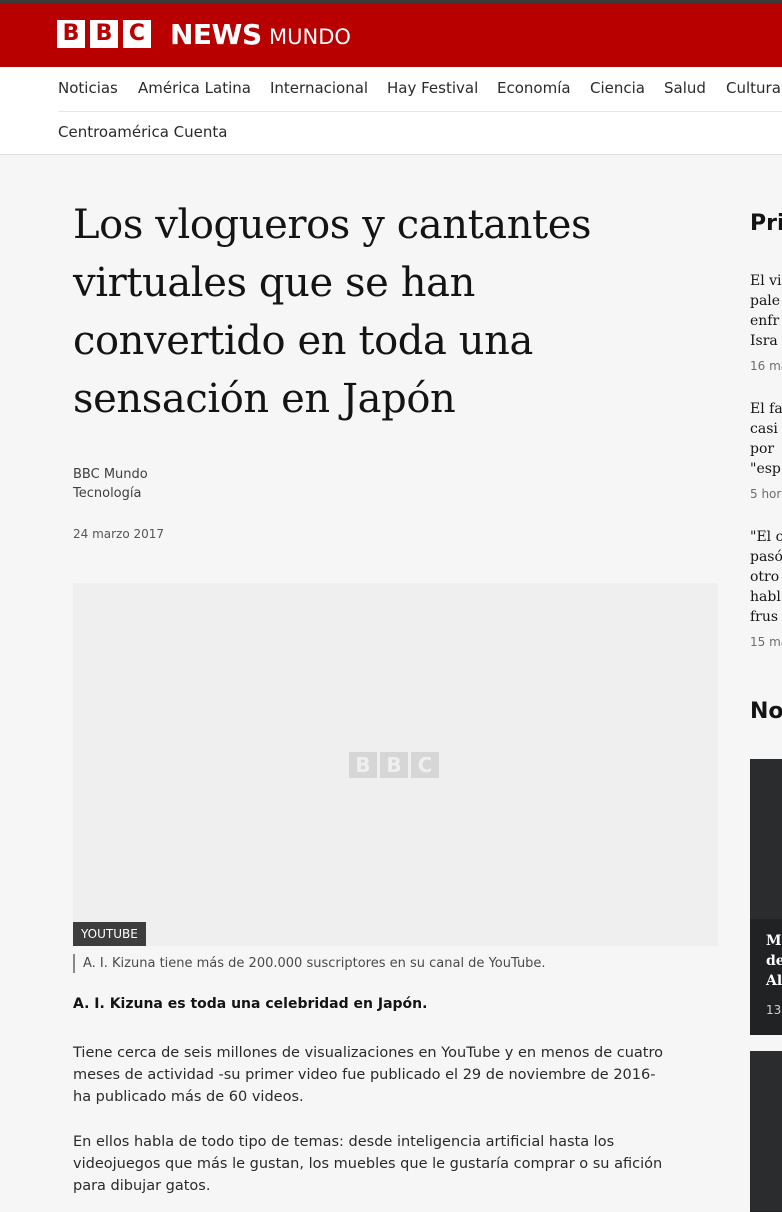  What do you see at coordinates (765, 321) in the screenshot?
I see `sidebar-story-line: enfr` at bounding box center [765, 321].